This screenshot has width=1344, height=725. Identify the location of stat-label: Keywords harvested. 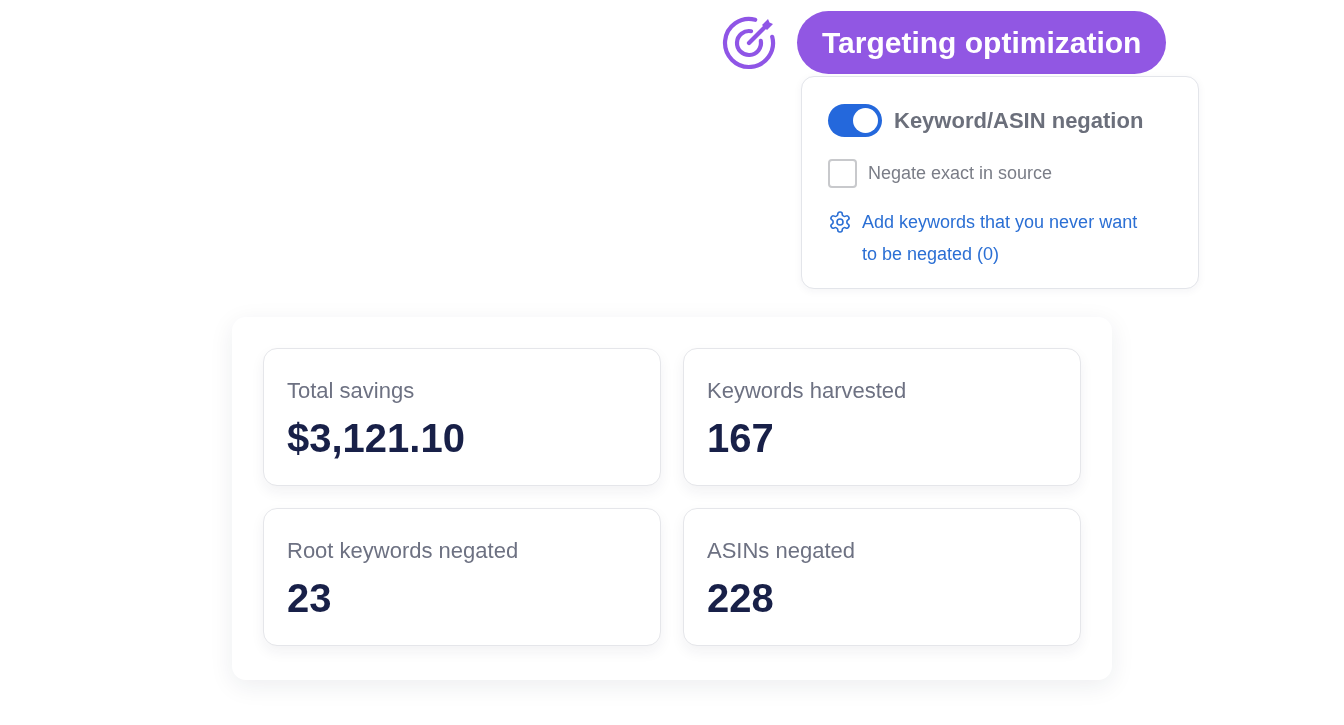
(807, 390).